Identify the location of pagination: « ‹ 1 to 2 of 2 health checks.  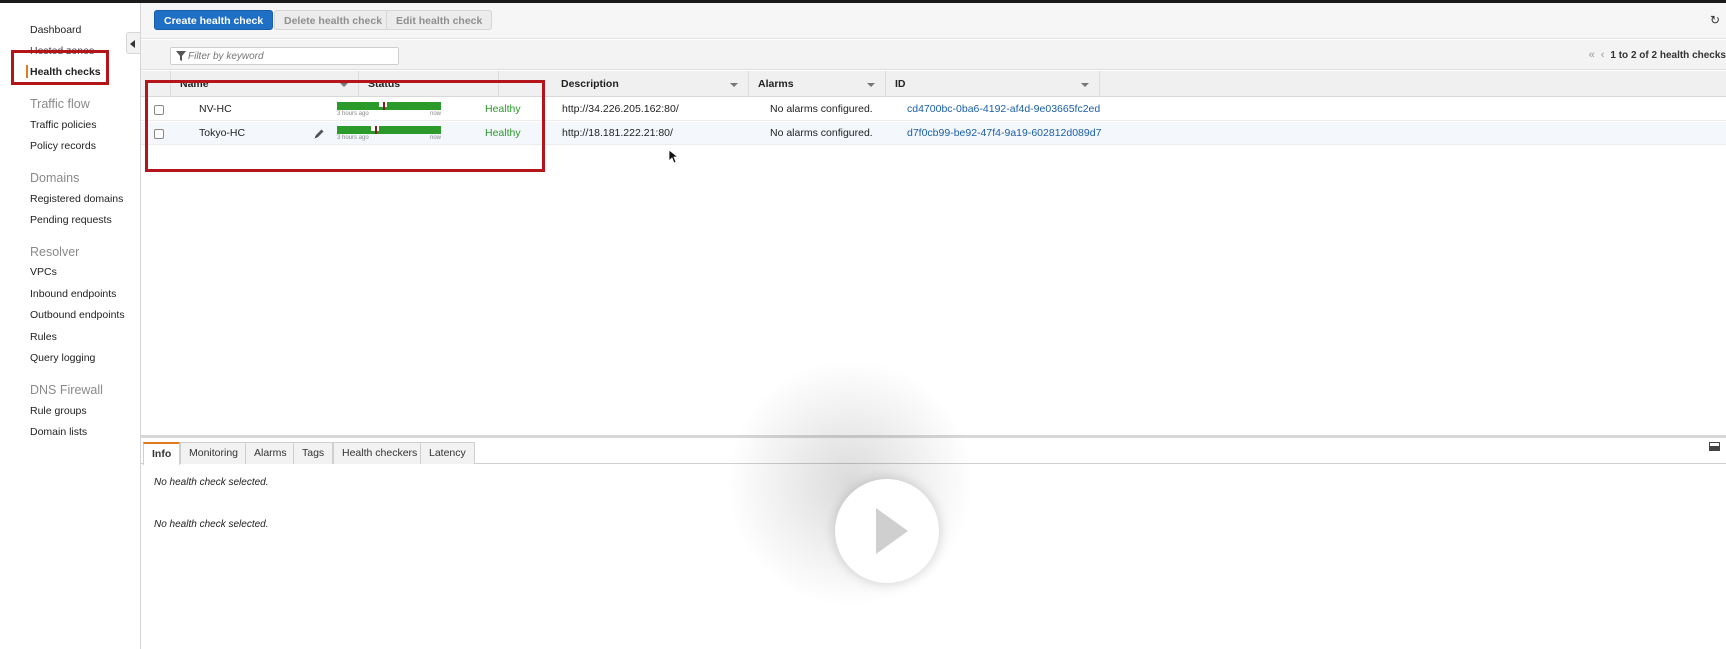
(1657, 55).